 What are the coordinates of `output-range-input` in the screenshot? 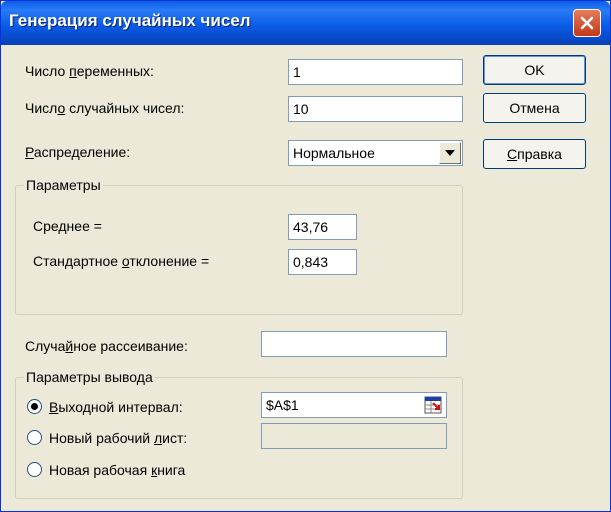 It's located at (354, 405).